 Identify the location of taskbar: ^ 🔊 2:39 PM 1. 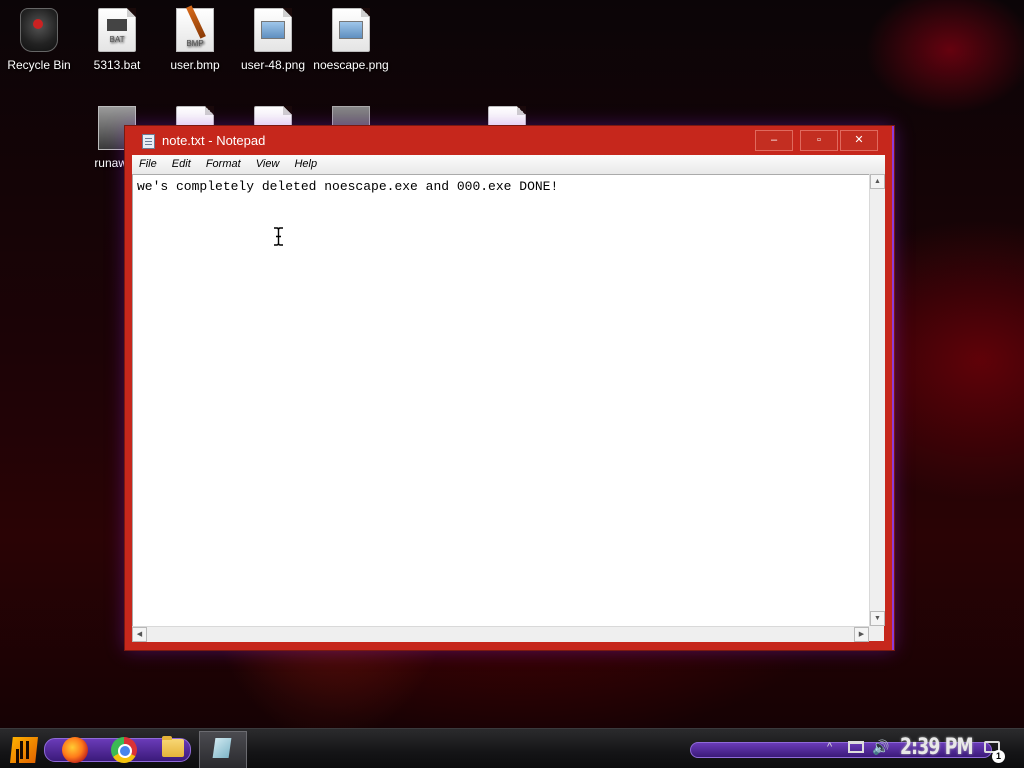
(512, 748).